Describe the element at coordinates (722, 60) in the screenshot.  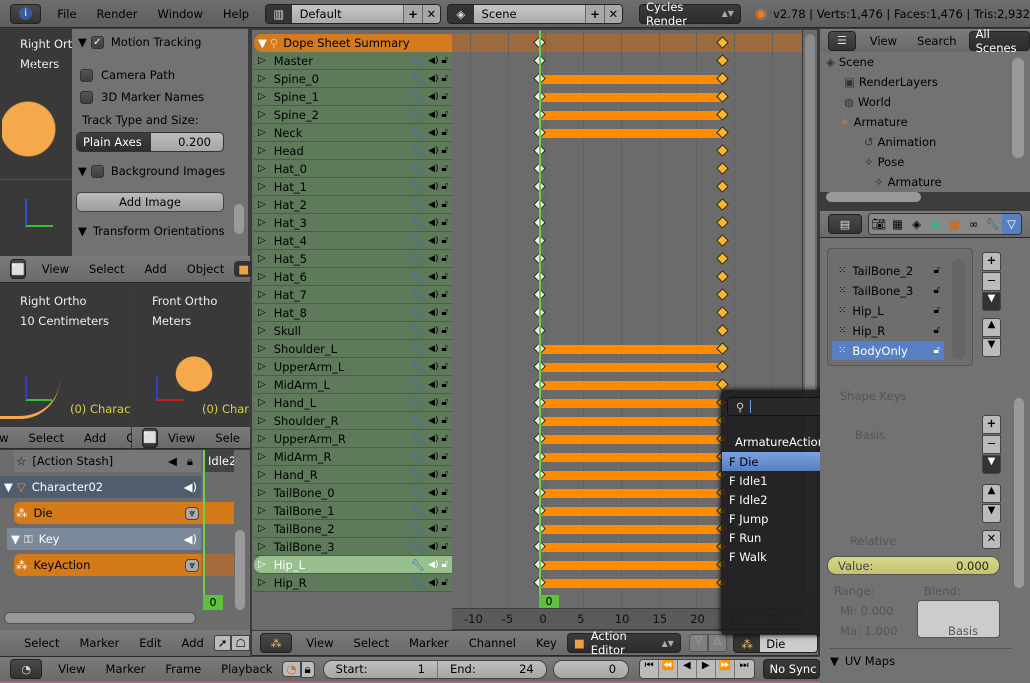
I see `keyframe-marker` at that location.